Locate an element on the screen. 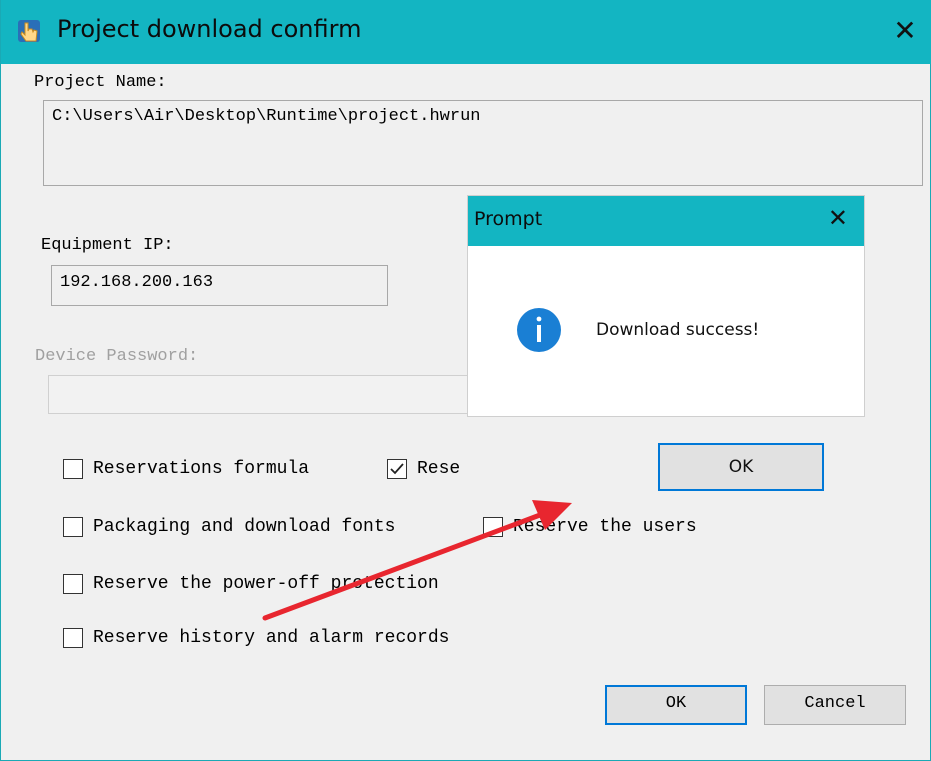 This screenshot has height=761, width=931. prompt-title: Prompt is located at coordinates (508, 219).